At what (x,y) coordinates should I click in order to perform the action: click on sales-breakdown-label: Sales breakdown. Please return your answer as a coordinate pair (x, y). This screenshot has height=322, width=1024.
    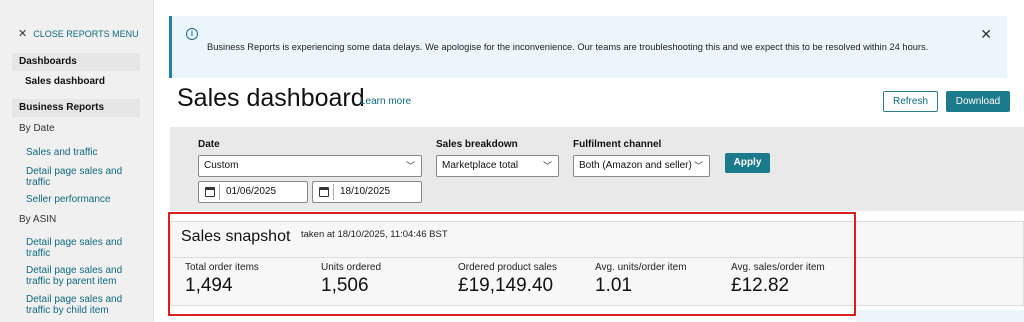
    Looking at the image, I should click on (477, 144).